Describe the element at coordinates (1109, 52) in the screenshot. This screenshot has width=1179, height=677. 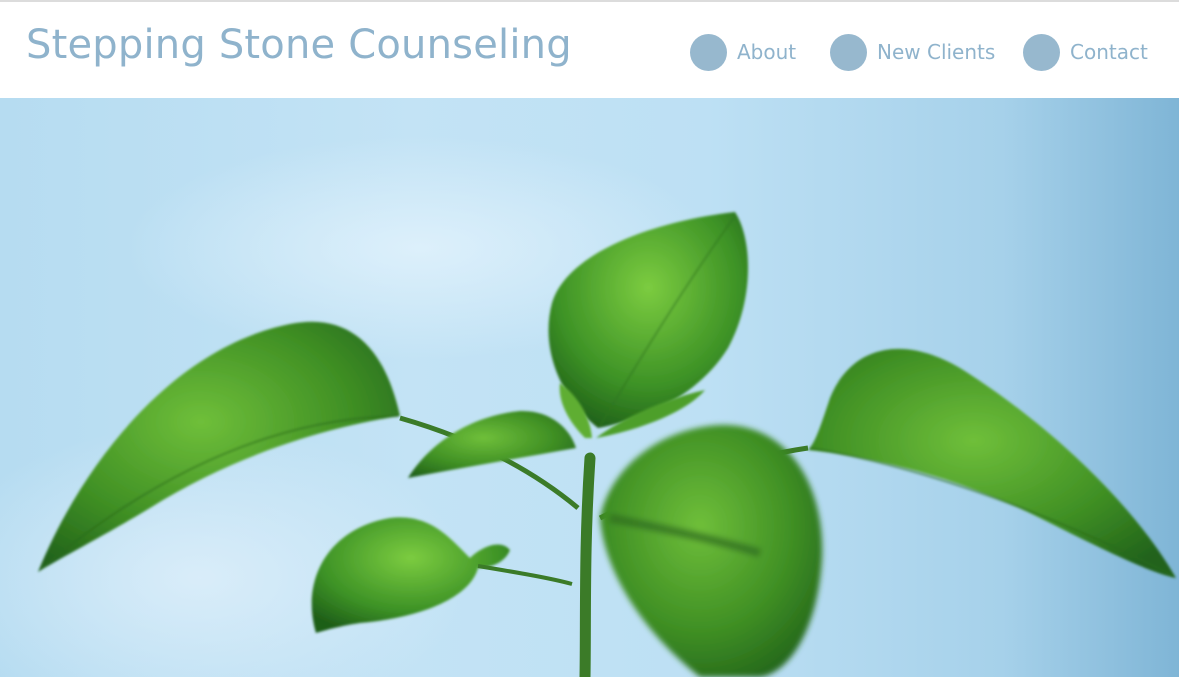
I see `nav-item-label: Contact` at that location.